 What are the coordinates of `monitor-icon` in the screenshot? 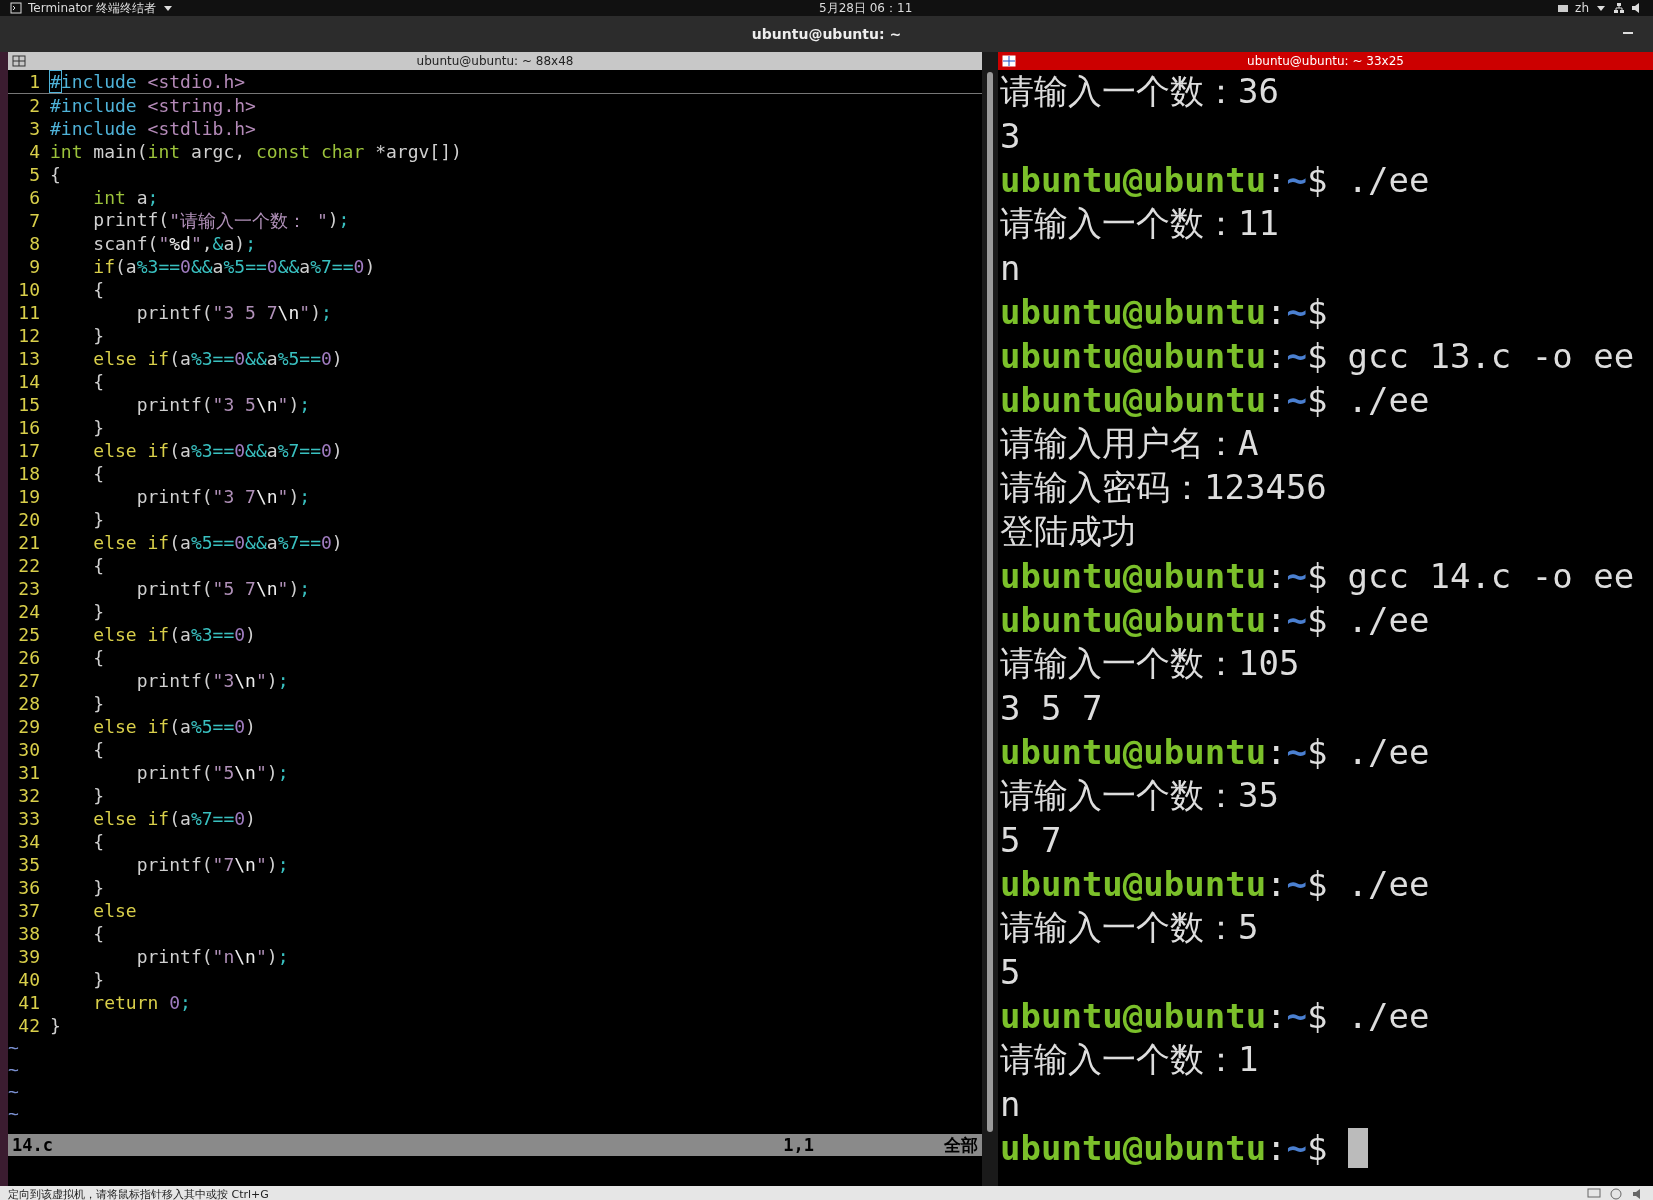 It's located at (1594, 1194).